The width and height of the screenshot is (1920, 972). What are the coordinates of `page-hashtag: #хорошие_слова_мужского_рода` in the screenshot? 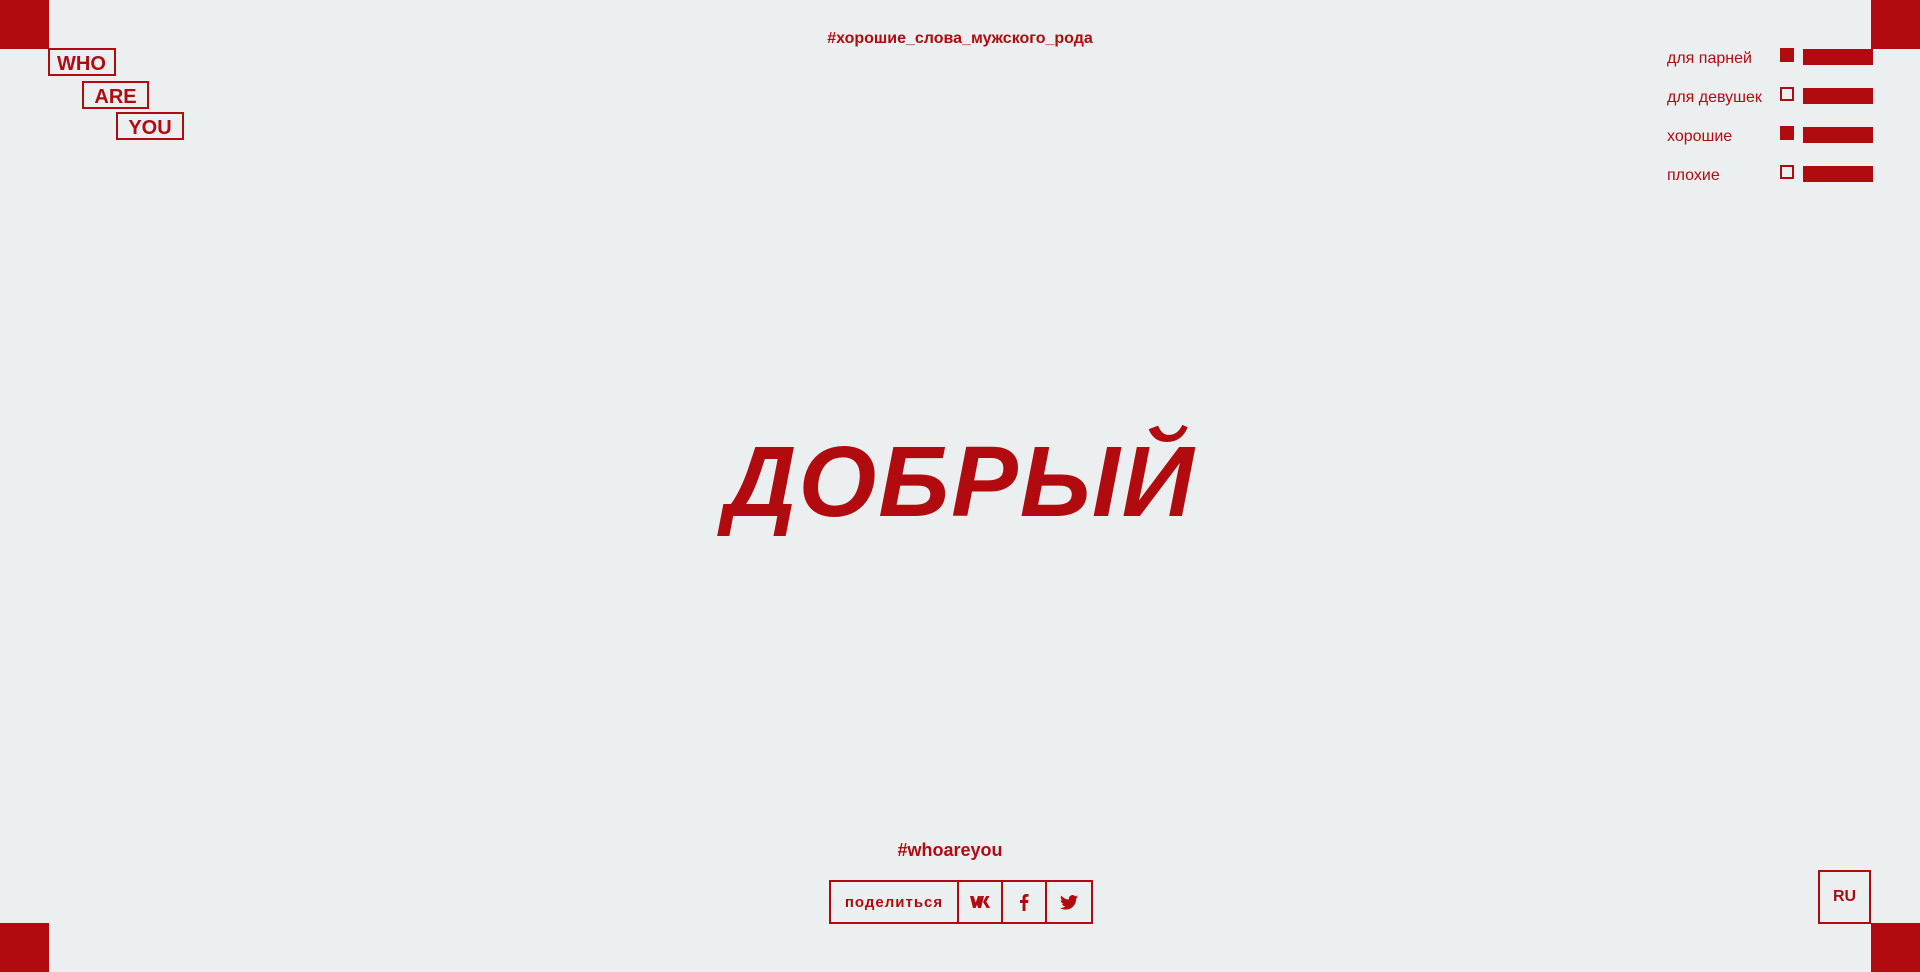 It's located at (960, 38).